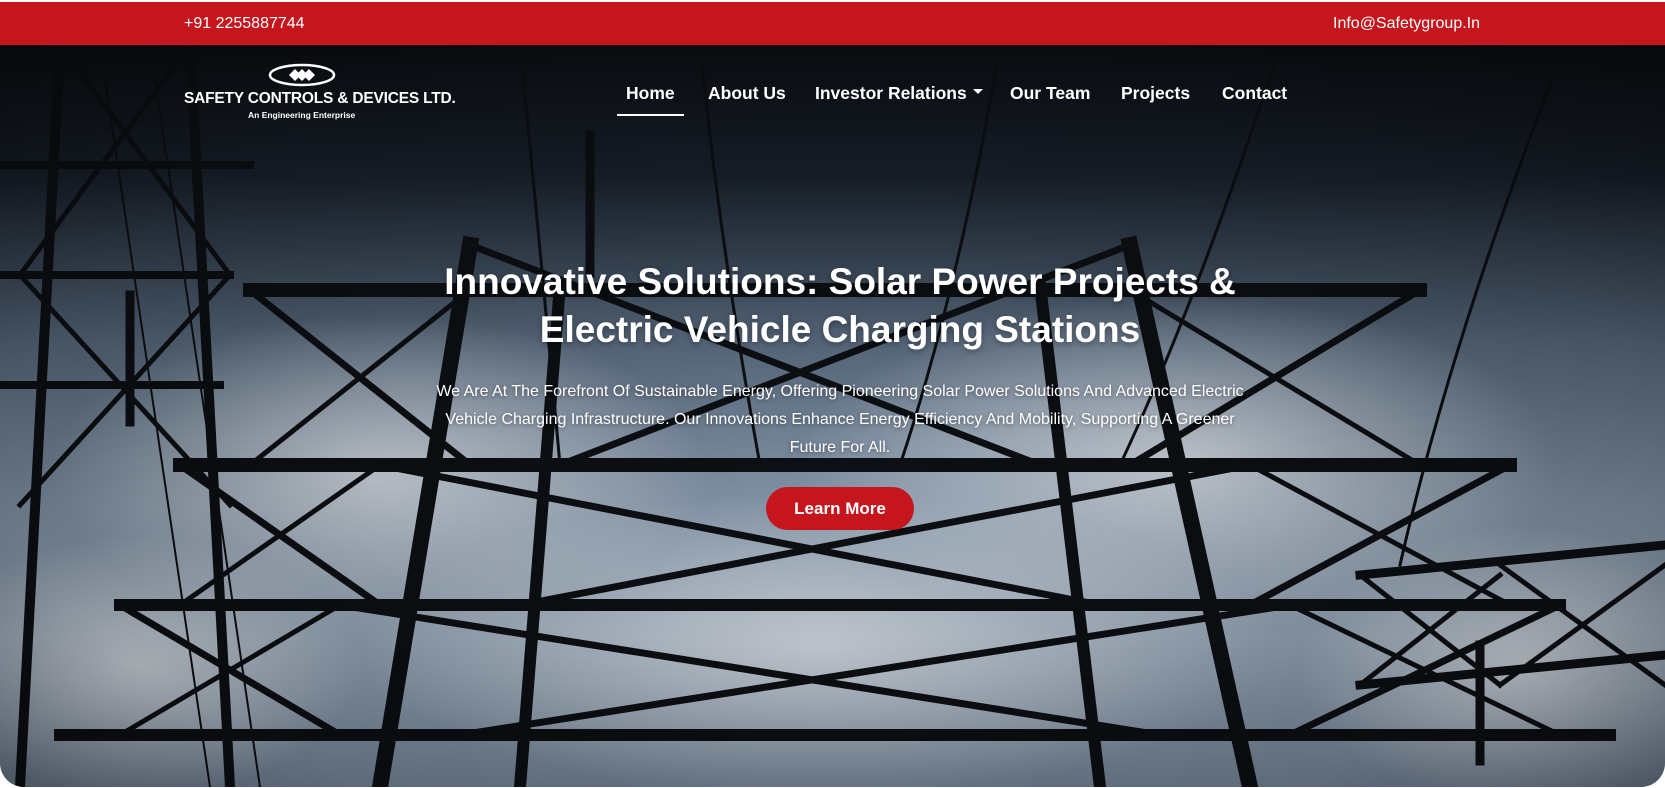 This screenshot has width=1665, height=788. What do you see at coordinates (244, 24) in the screenshot?
I see `phone-link: +91 2255887744` at bounding box center [244, 24].